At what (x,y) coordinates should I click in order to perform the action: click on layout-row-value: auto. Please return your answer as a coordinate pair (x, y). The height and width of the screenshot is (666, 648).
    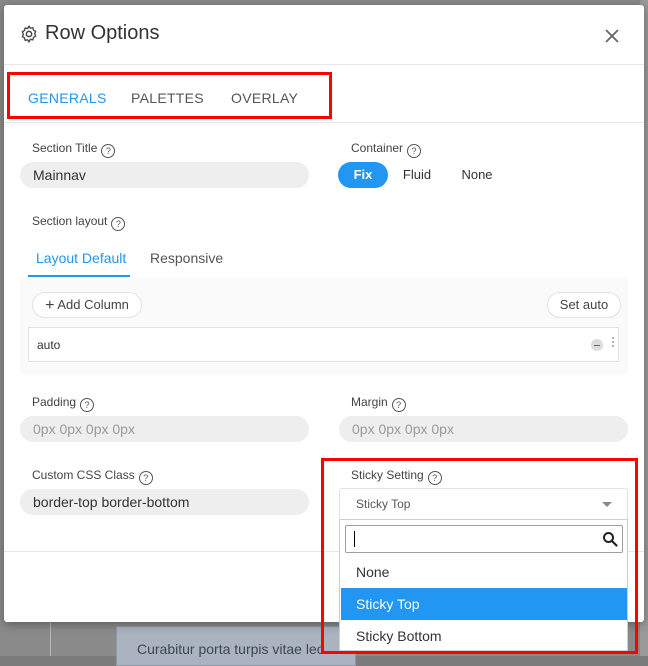
    Looking at the image, I should click on (49, 345).